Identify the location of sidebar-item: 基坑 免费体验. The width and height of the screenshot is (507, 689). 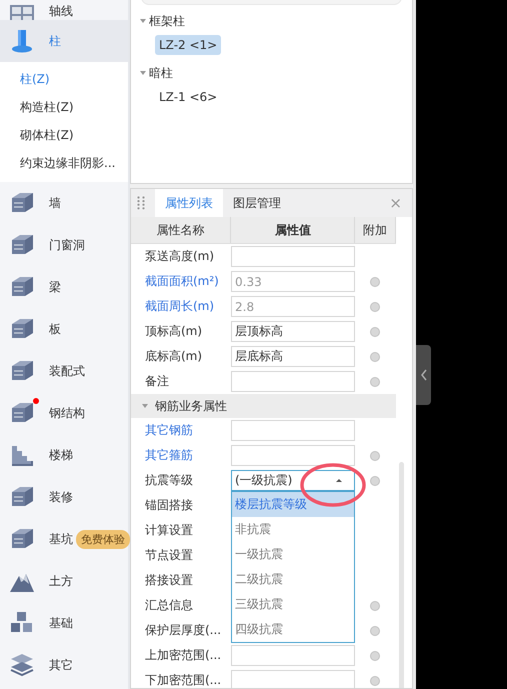
(64, 539).